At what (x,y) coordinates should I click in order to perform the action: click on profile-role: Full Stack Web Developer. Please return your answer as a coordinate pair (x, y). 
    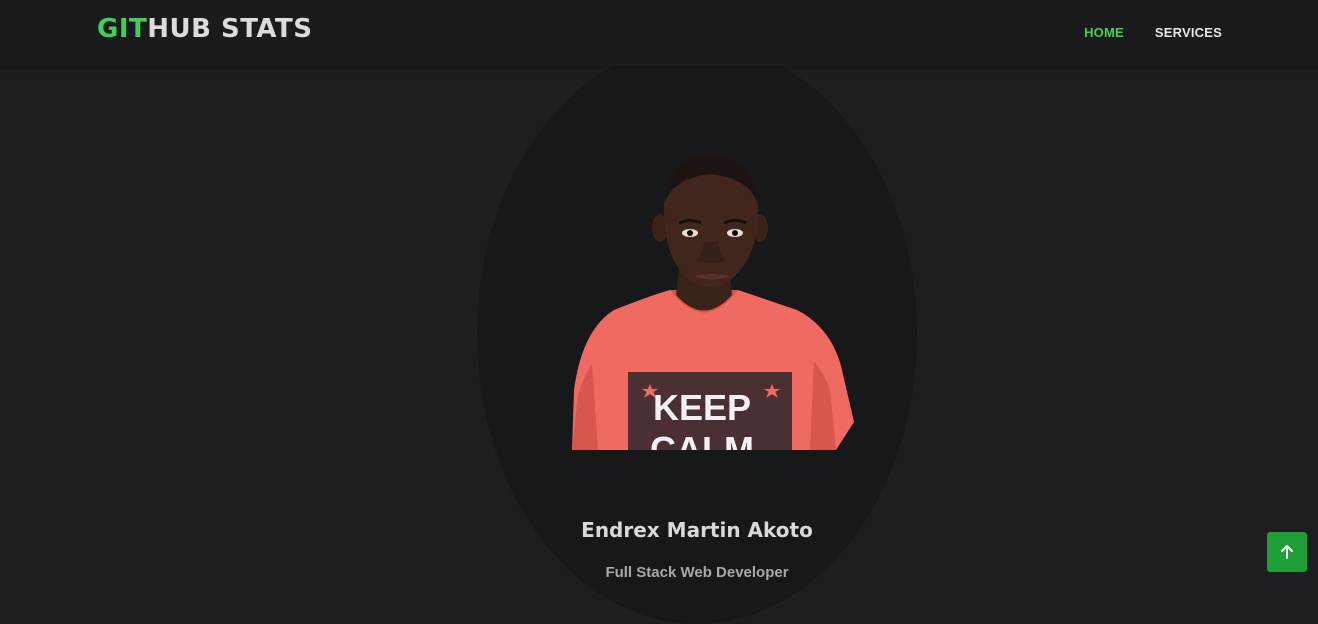
    Looking at the image, I should click on (697, 572).